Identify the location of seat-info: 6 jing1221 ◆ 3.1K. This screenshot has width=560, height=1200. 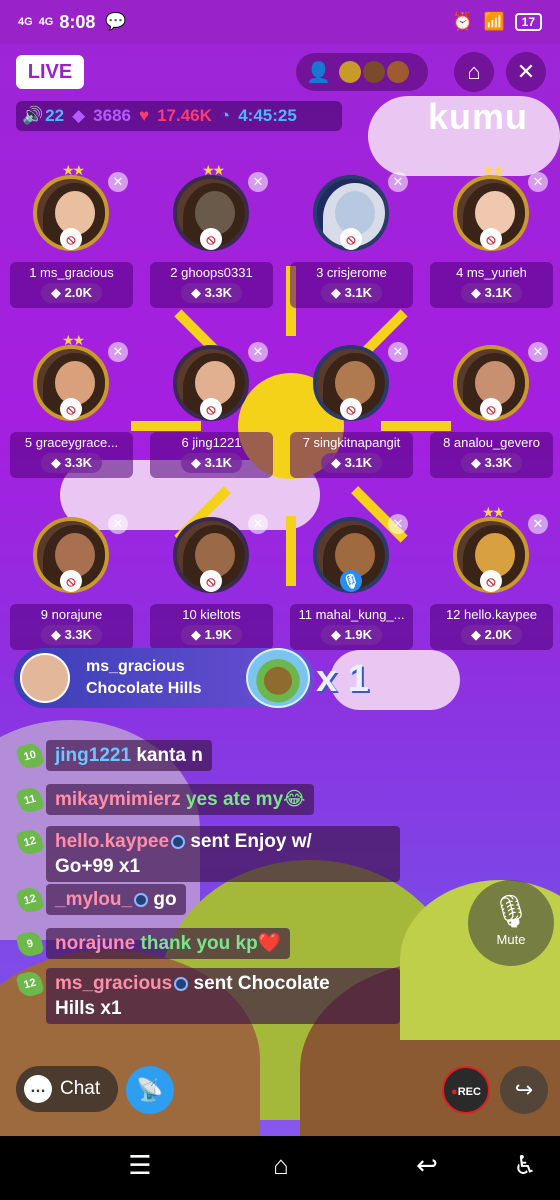
(211, 455).